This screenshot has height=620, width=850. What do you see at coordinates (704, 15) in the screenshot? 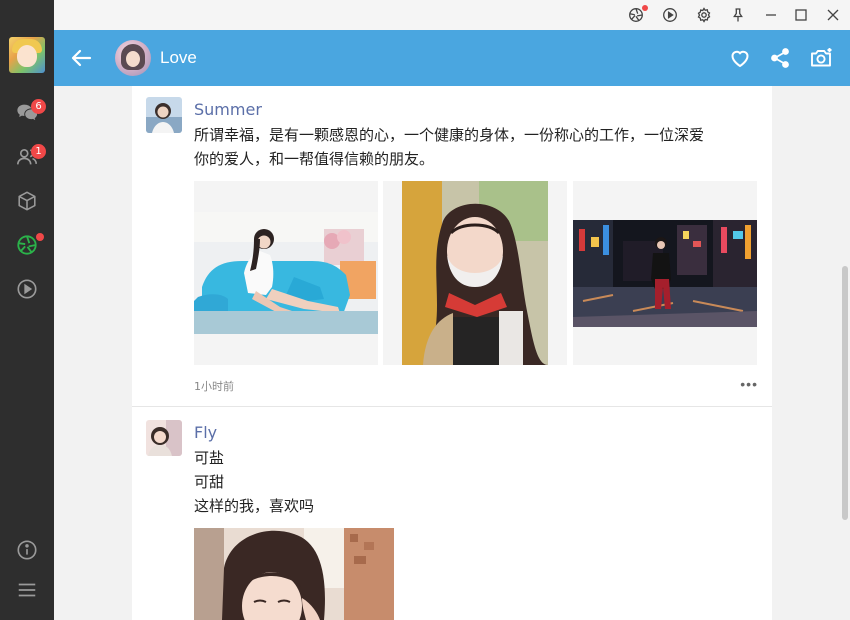
I see `settings-icon` at bounding box center [704, 15].